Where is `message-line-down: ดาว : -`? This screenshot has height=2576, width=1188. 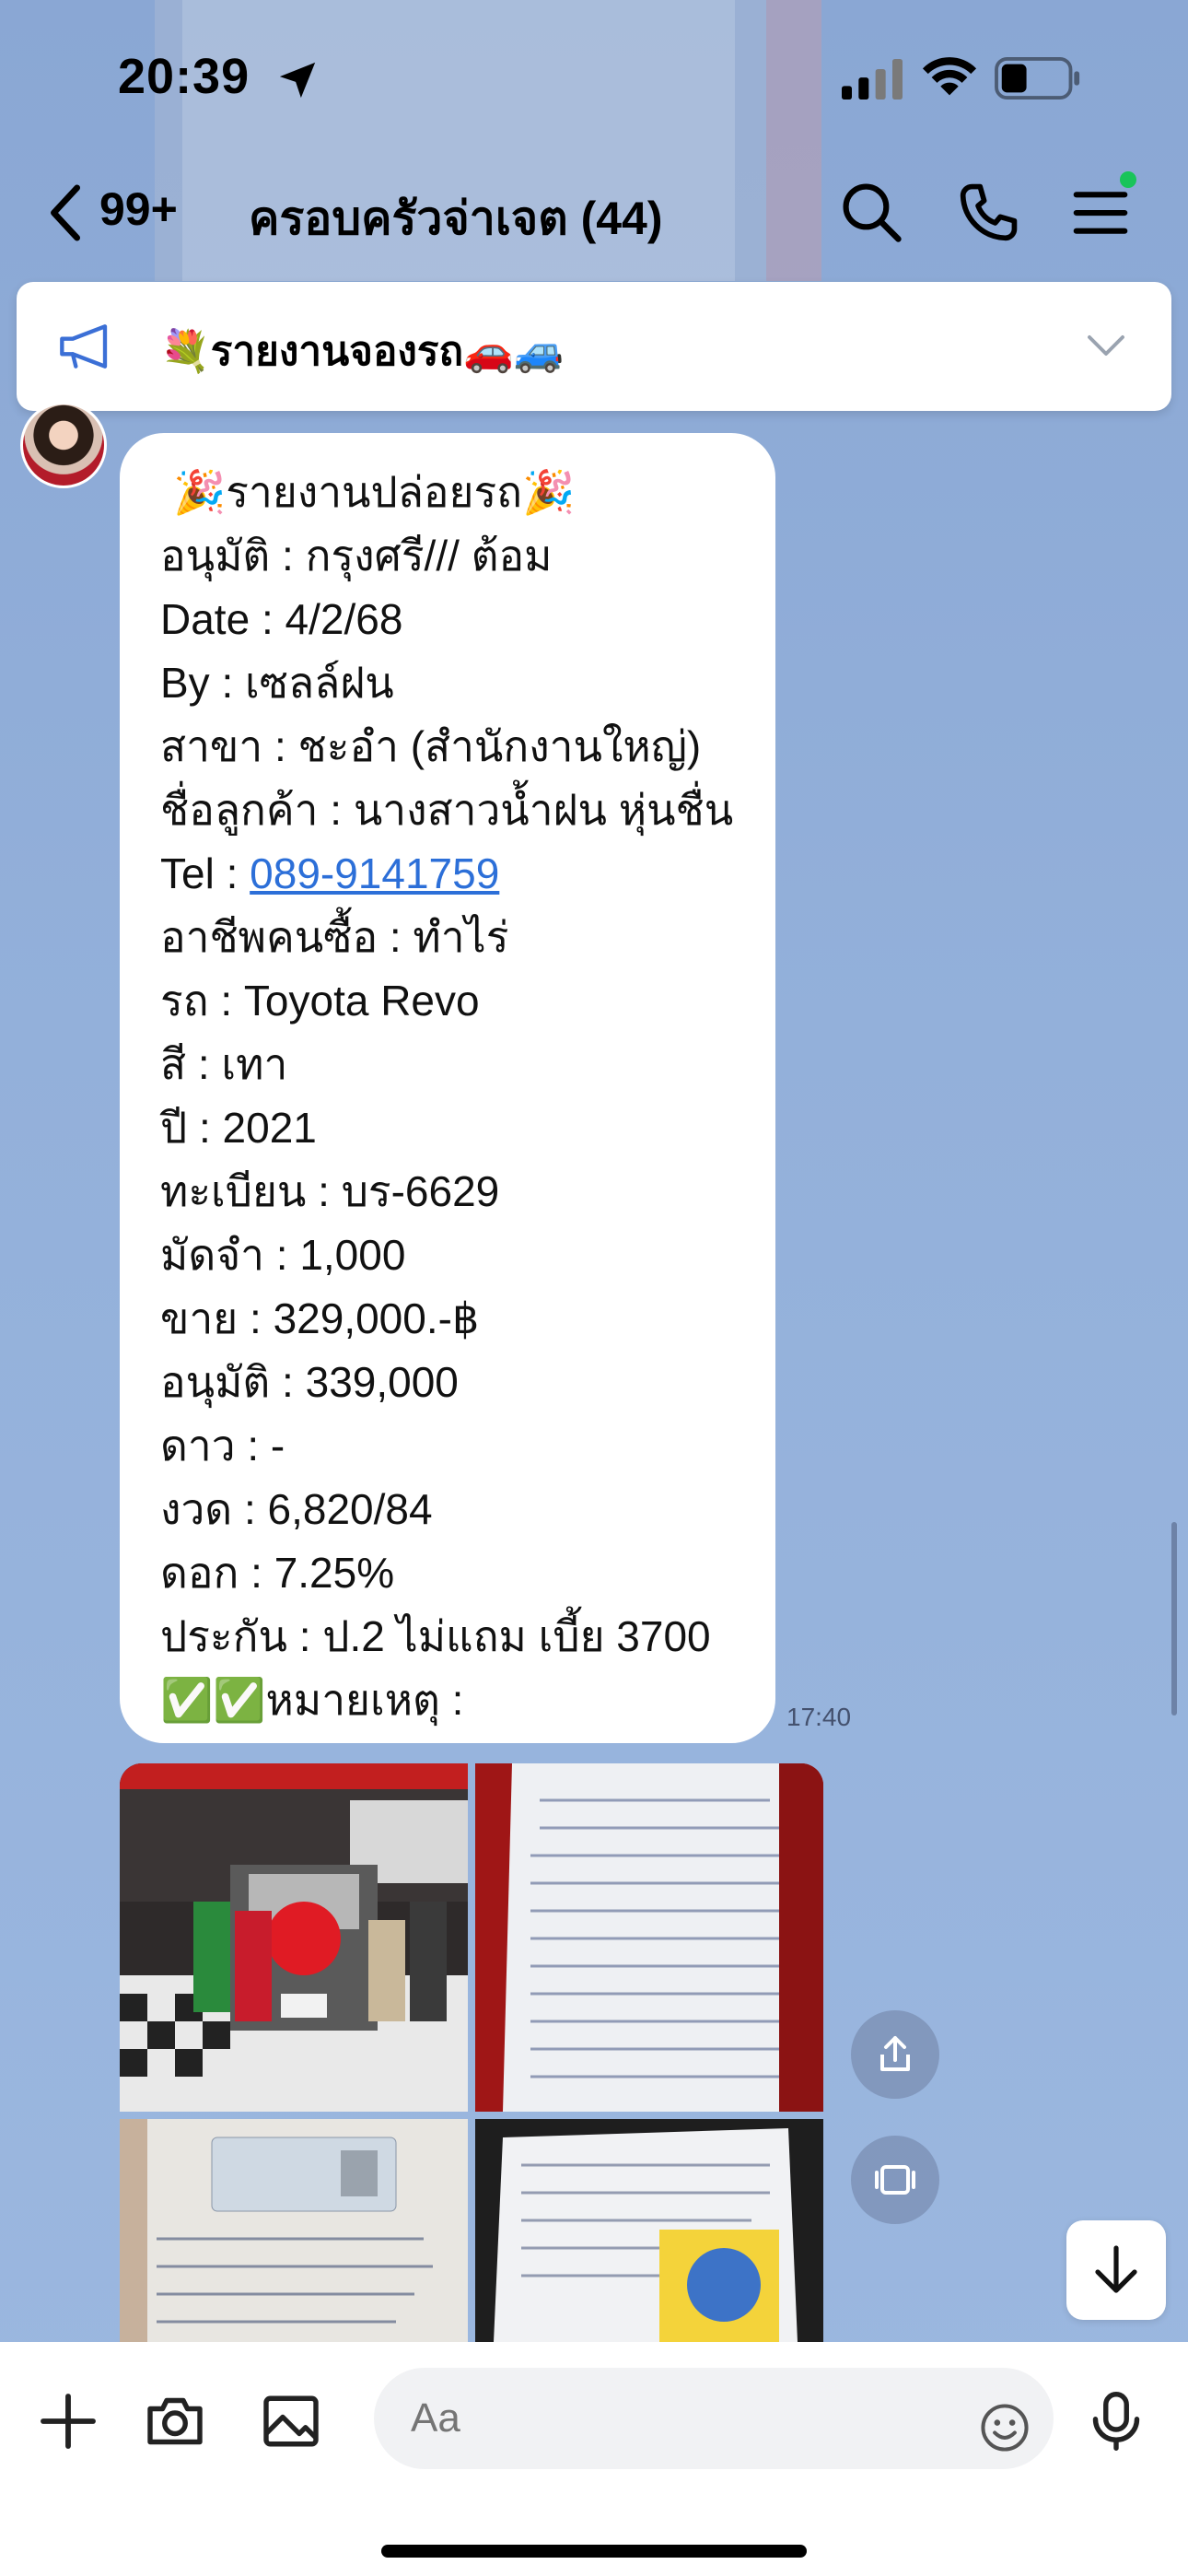
message-line-down: ดาว : - is located at coordinates (222, 1445).